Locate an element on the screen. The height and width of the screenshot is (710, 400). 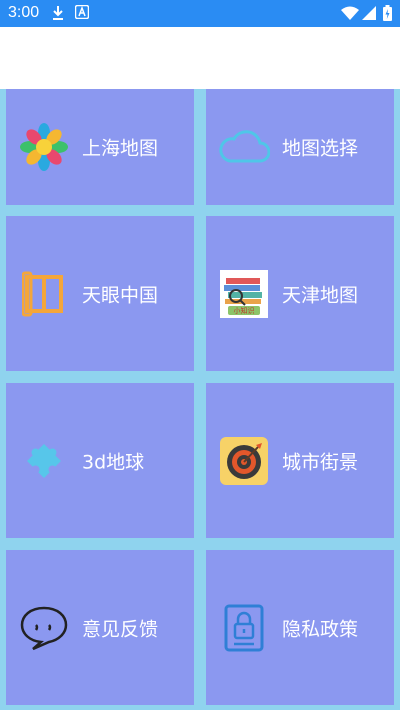
menu-item-label: 天眼中国 is located at coordinates (120, 295).